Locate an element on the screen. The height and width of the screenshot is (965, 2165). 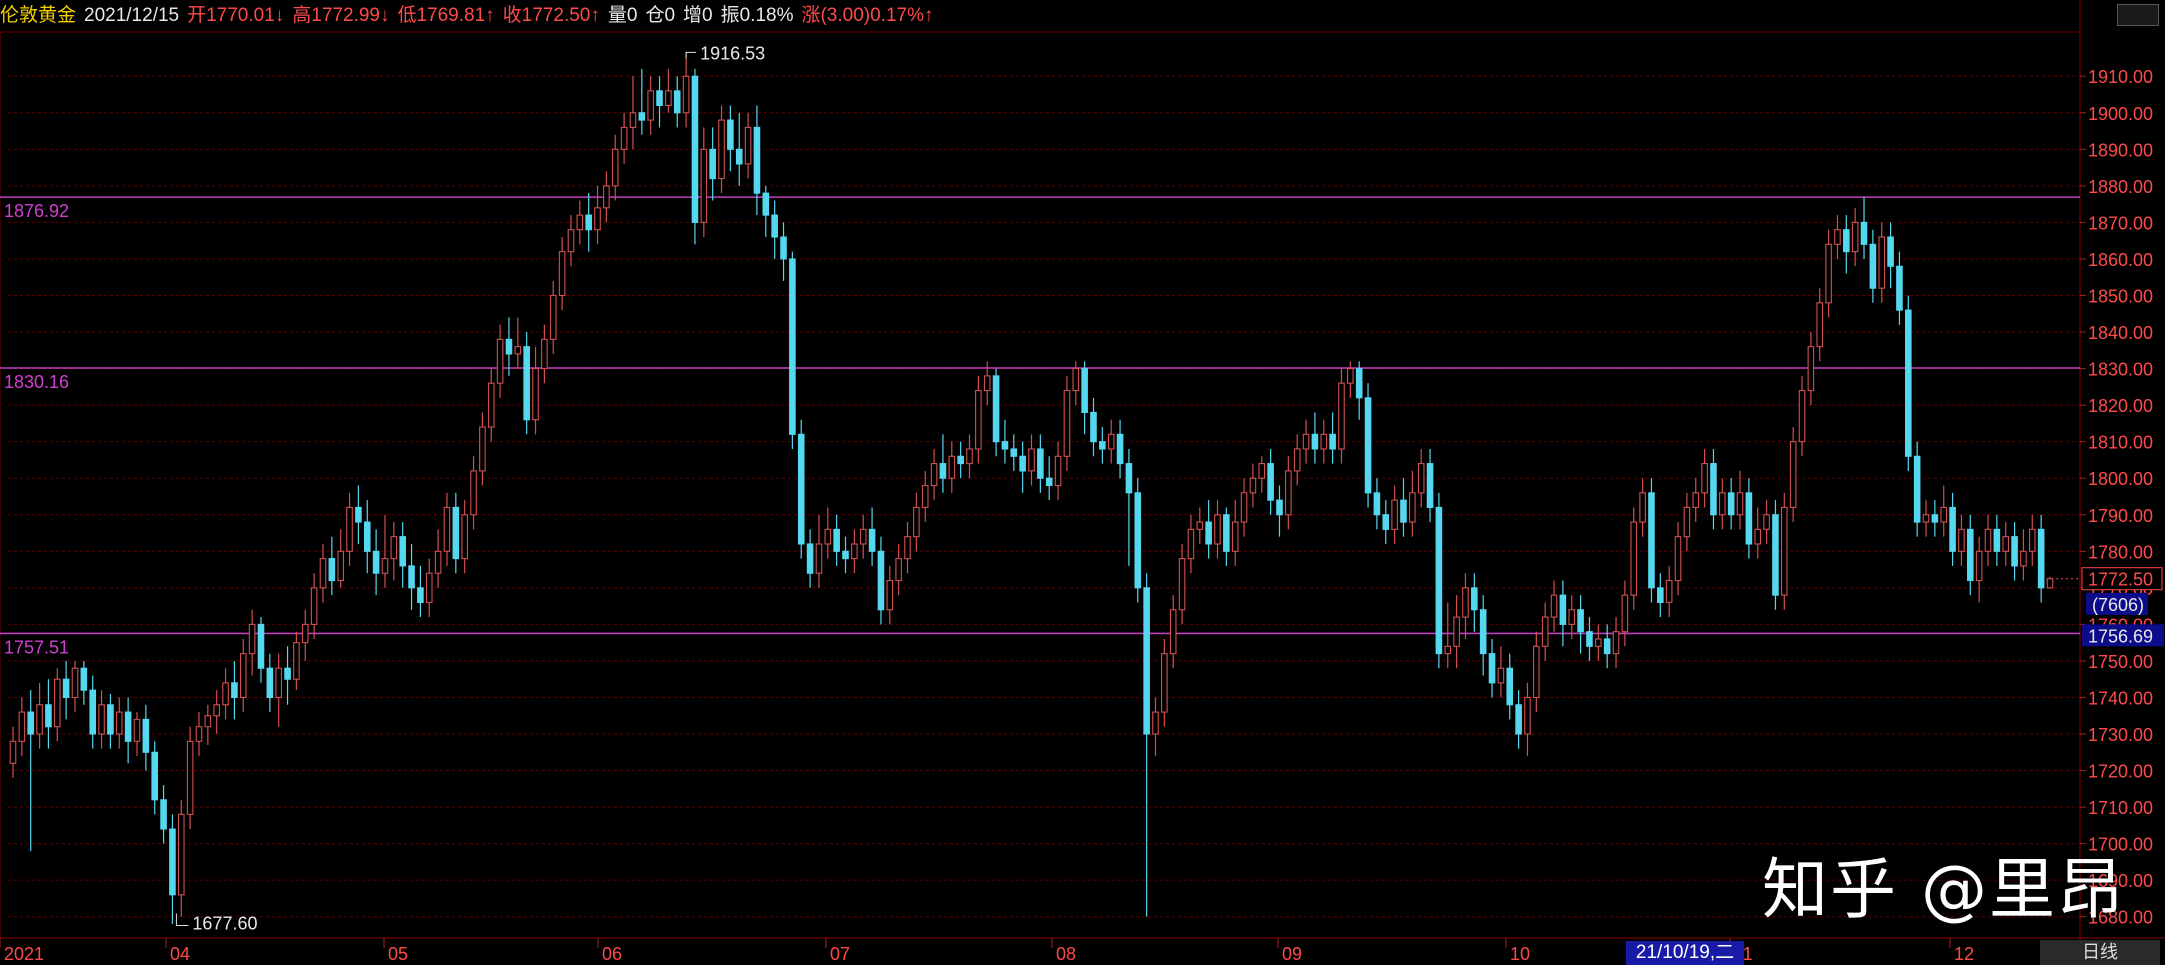
x-tick-label: 08 is located at coordinates (1066, 954).